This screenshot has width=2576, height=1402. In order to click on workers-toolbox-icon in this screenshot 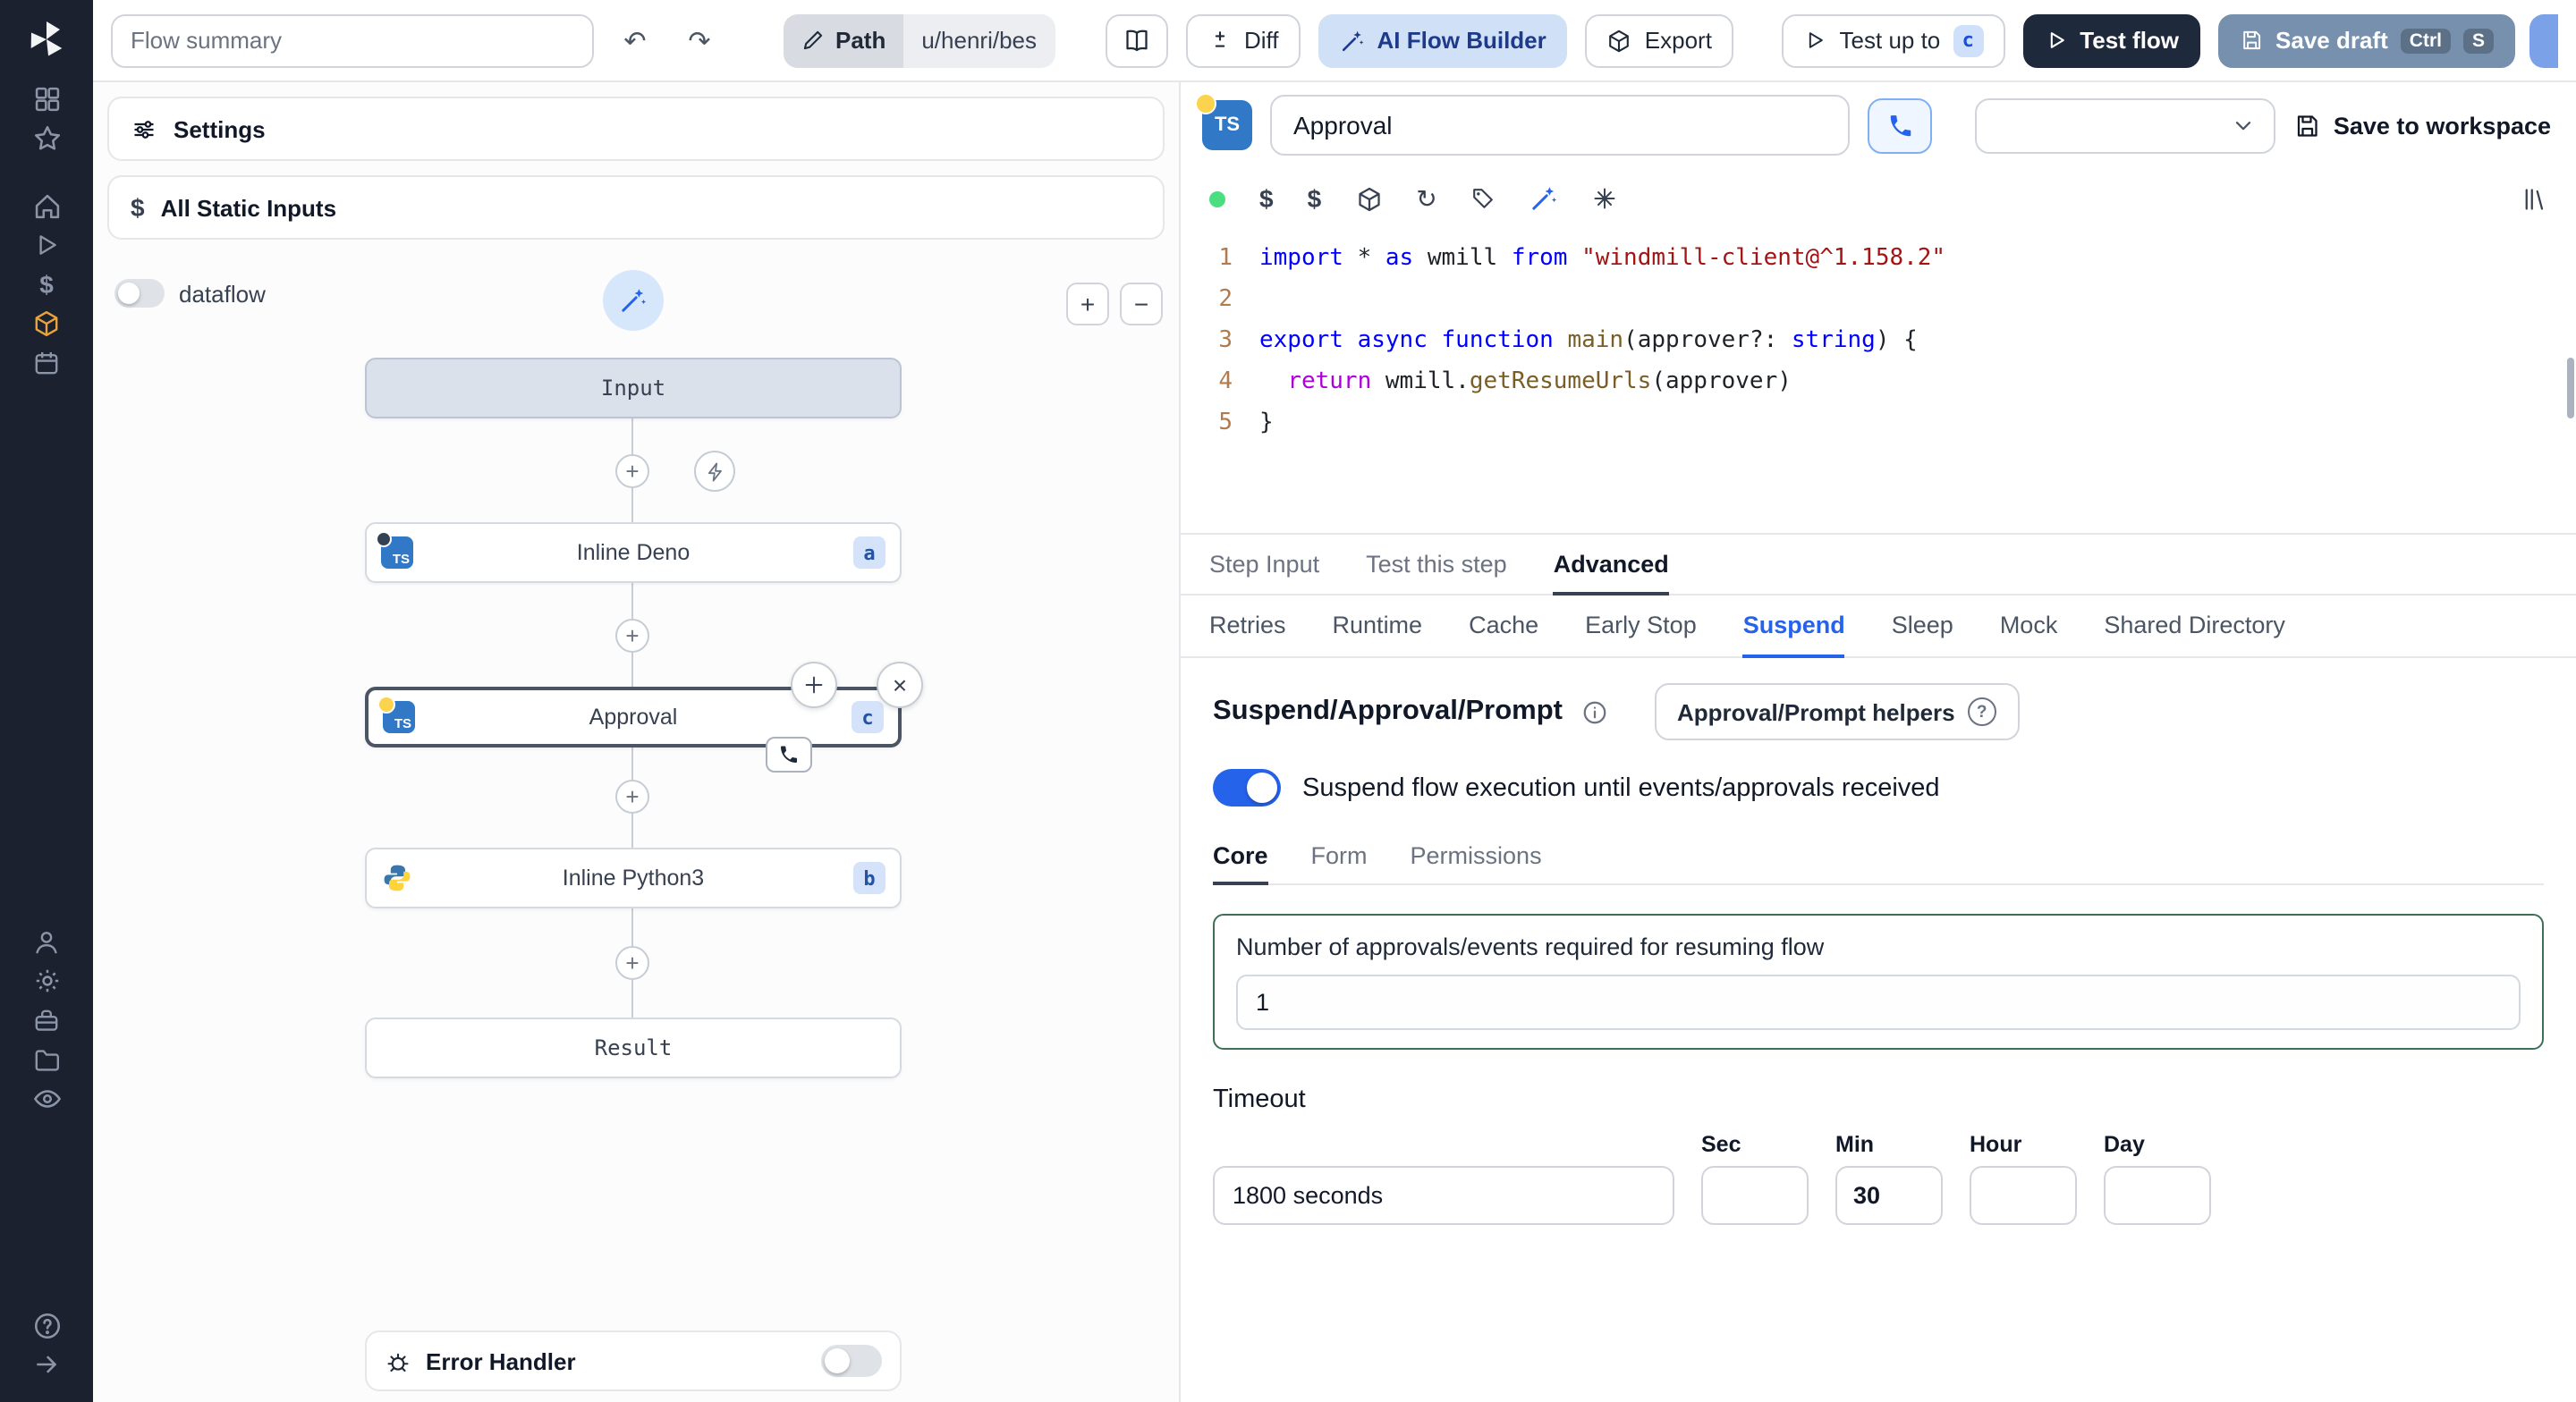, I will do `click(46, 1021)`.